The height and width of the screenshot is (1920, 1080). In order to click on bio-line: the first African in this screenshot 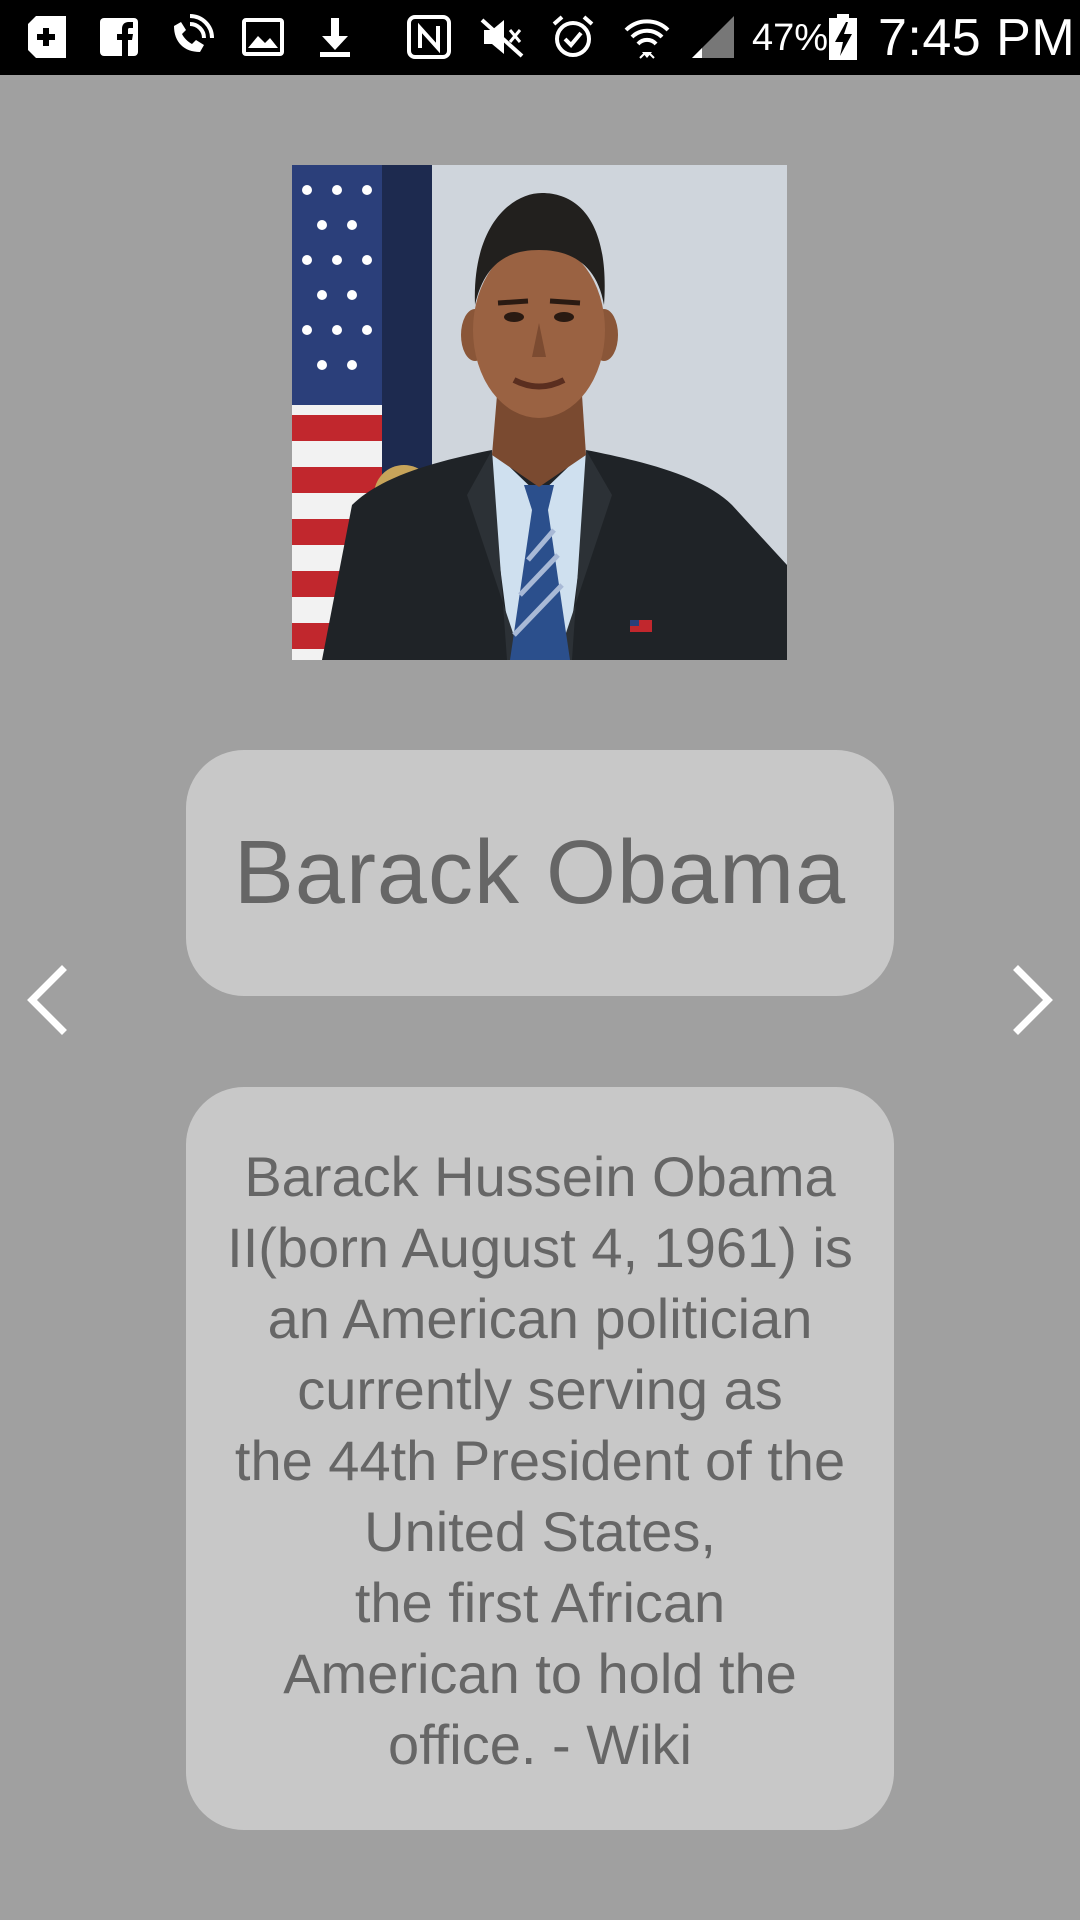, I will do `click(540, 1602)`.